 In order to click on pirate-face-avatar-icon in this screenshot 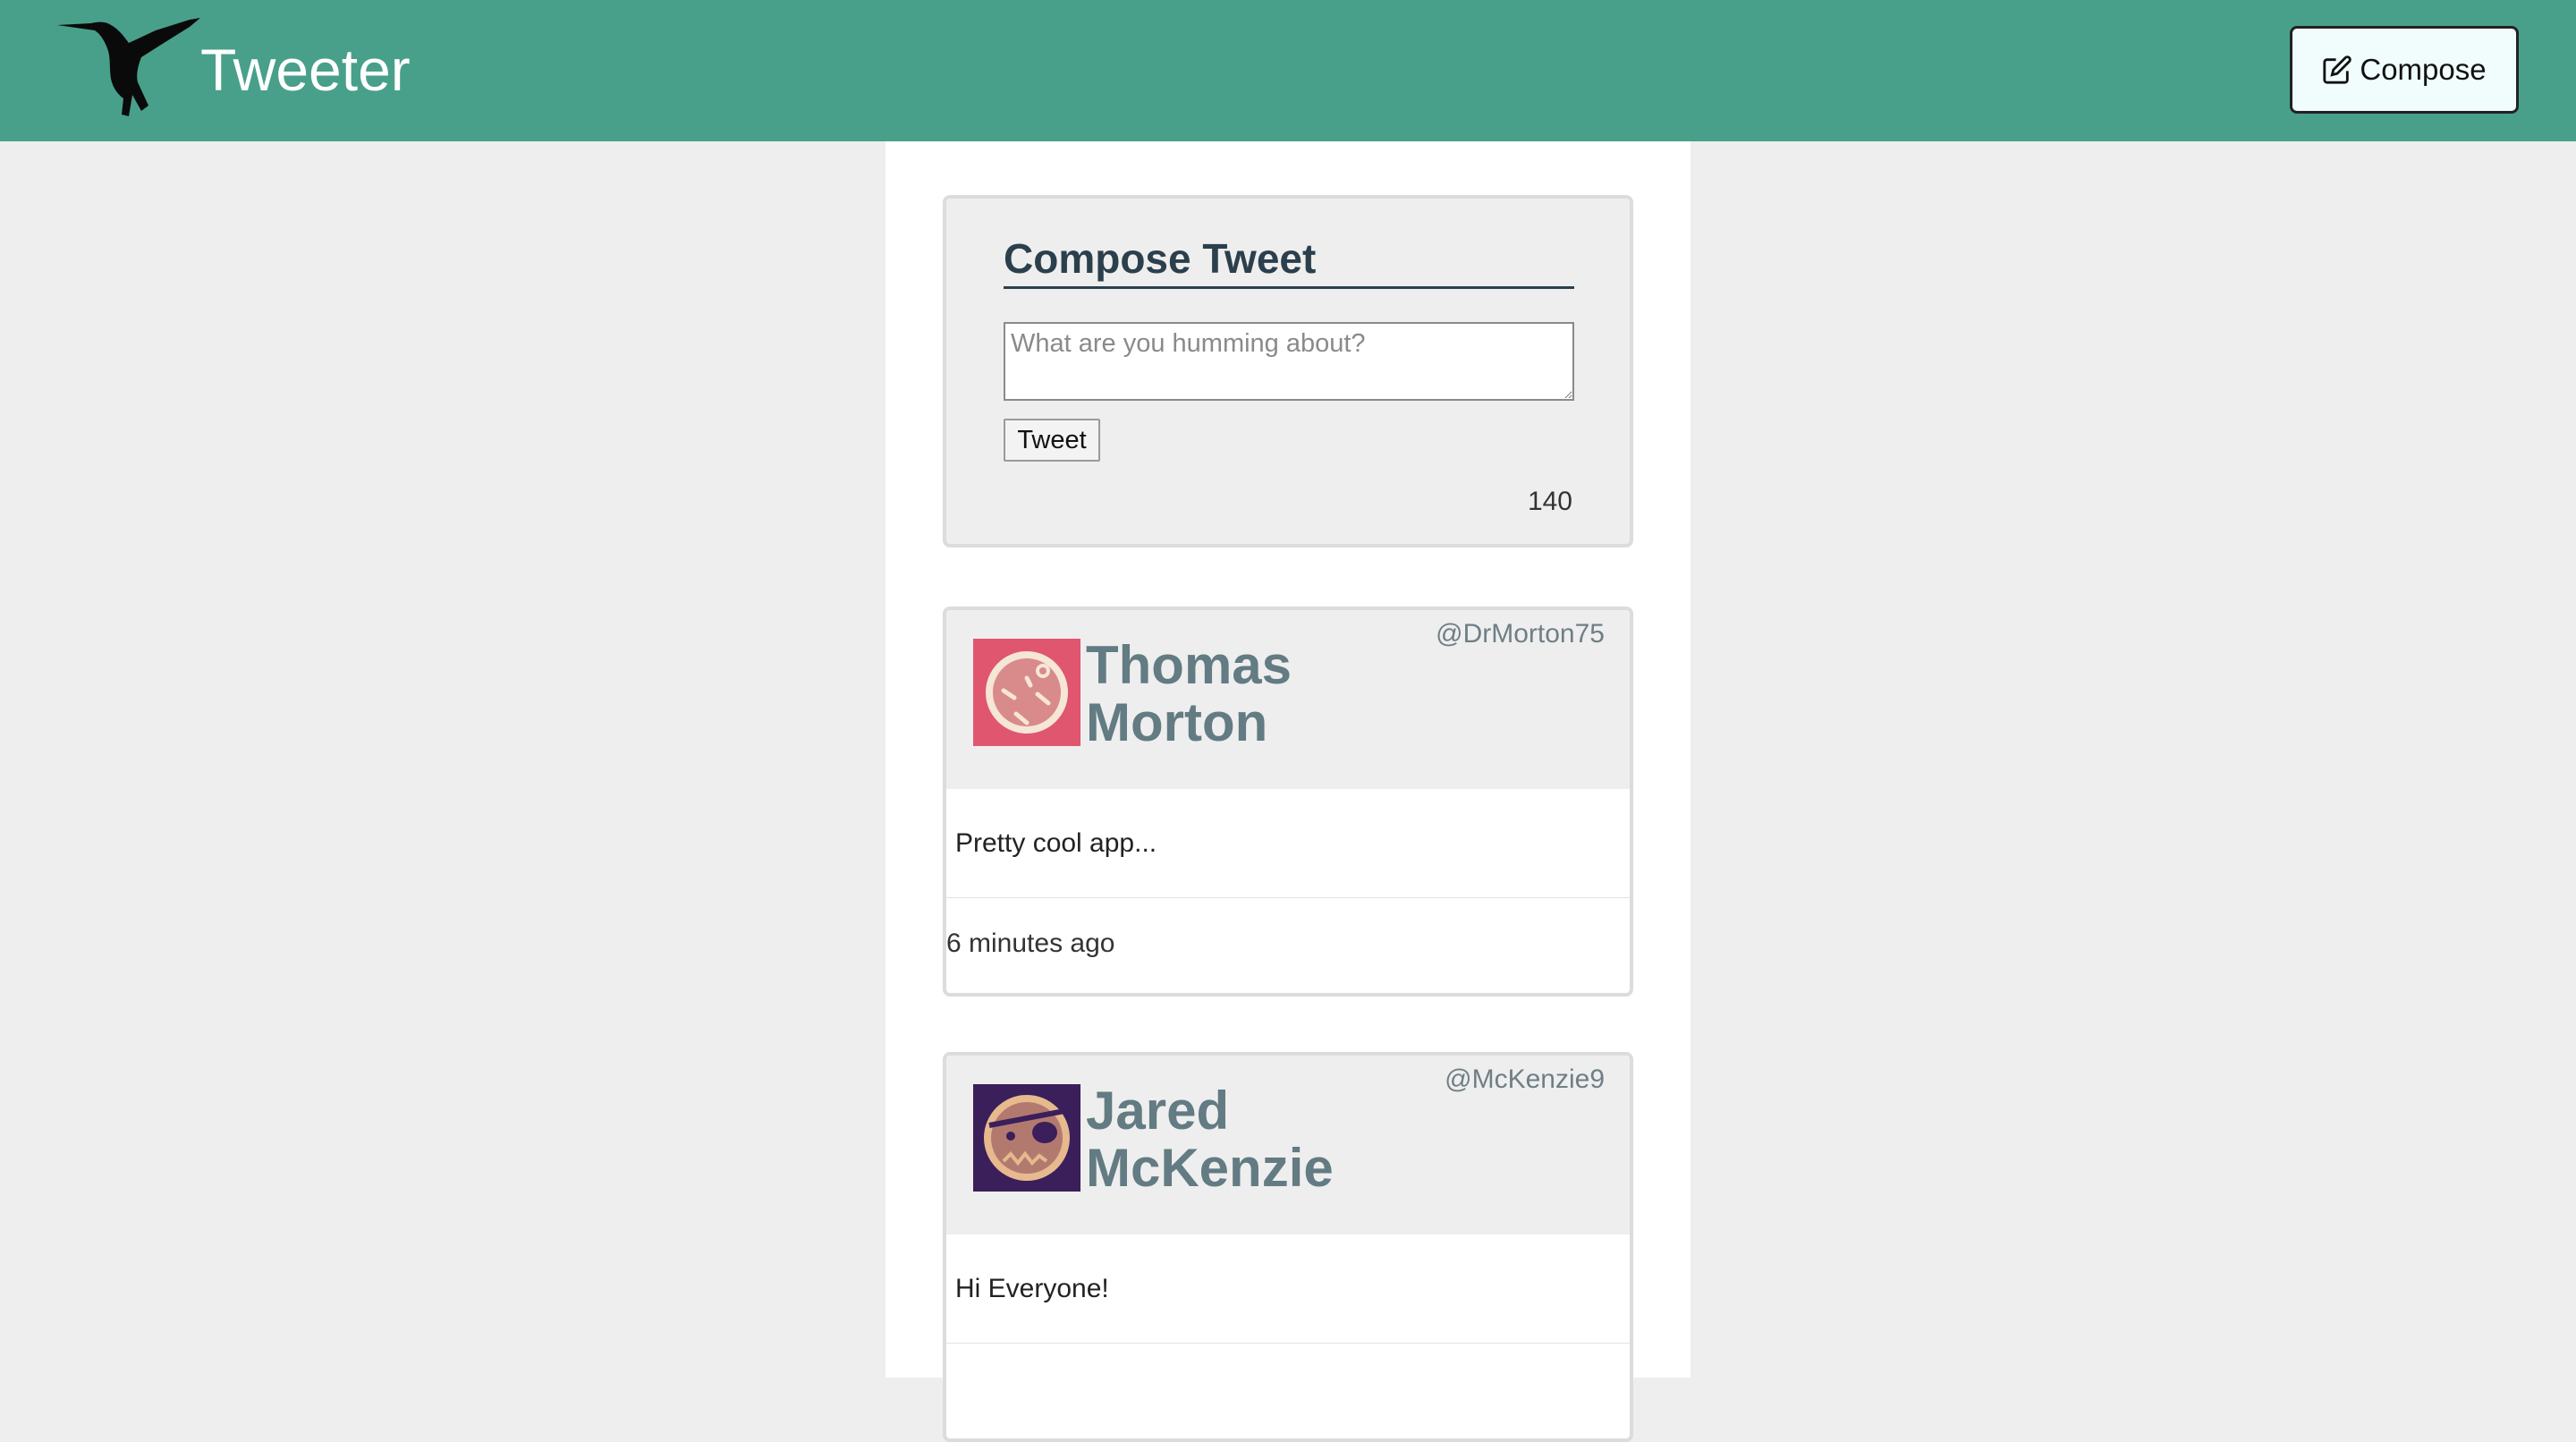, I will do `click(1026, 1138)`.